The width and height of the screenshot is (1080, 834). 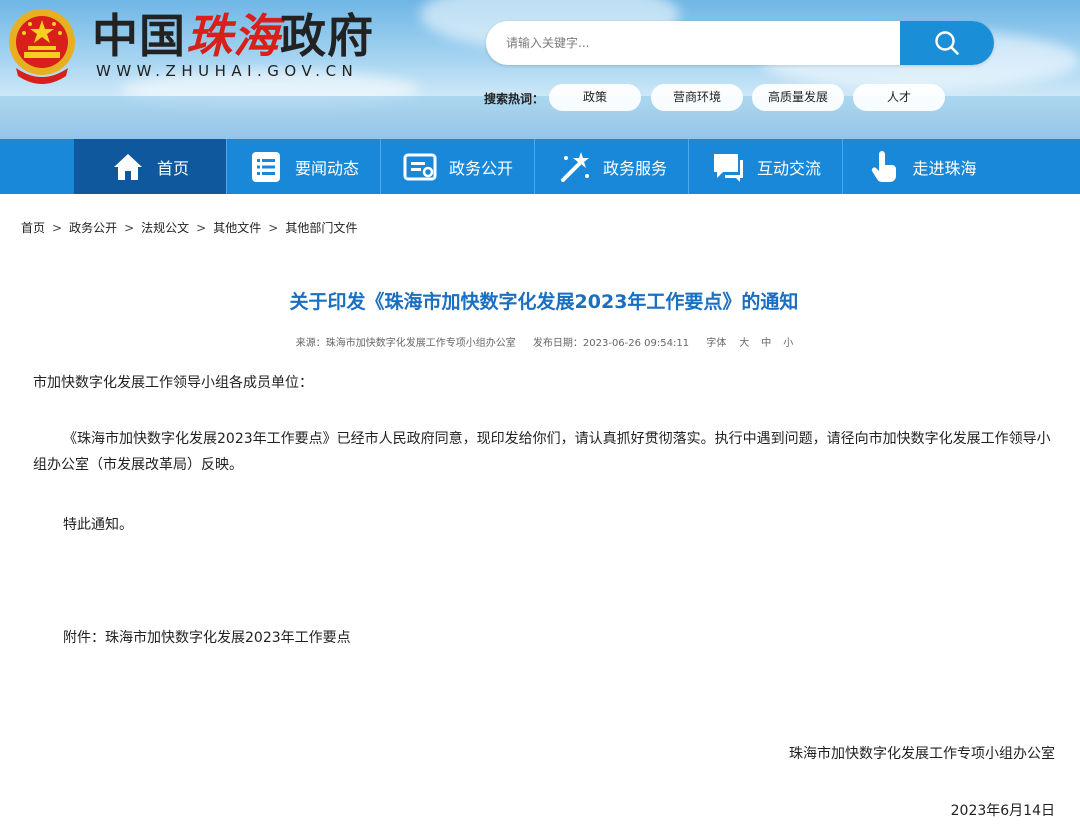 What do you see at coordinates (42, 46) in the screenshot?
I see `national-emblem-icon` at bounding box center [42, 46].